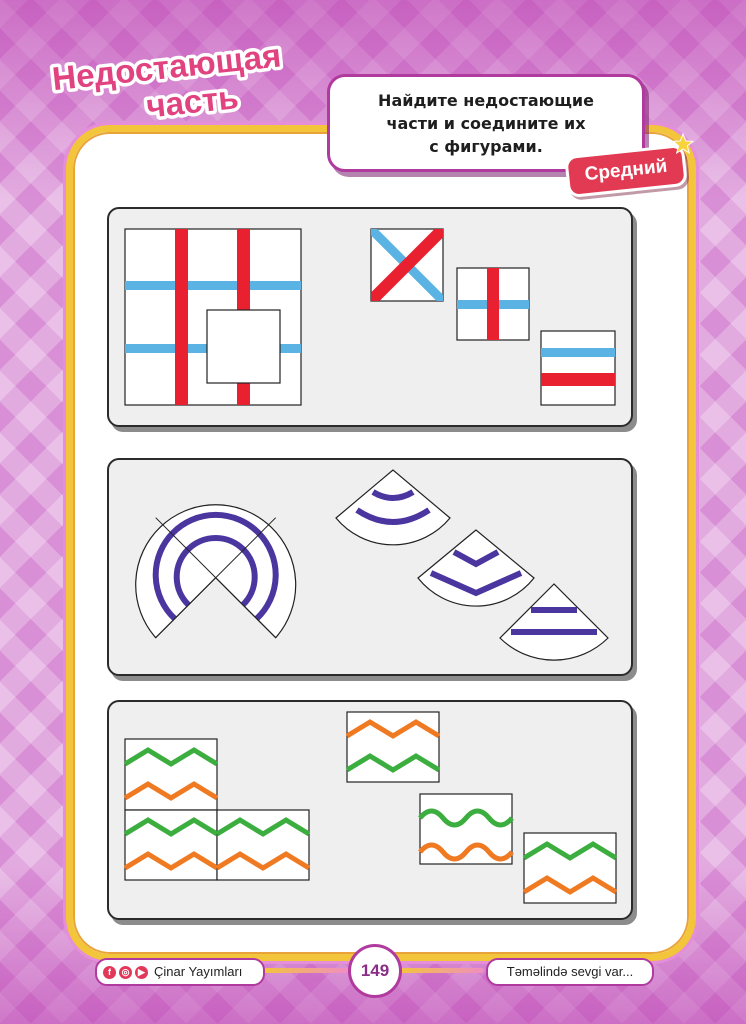  What do you see at coordinates (141, 972) in the screenshot?
I see `youtube-icon: ▶` at bounding box center [141, 972].